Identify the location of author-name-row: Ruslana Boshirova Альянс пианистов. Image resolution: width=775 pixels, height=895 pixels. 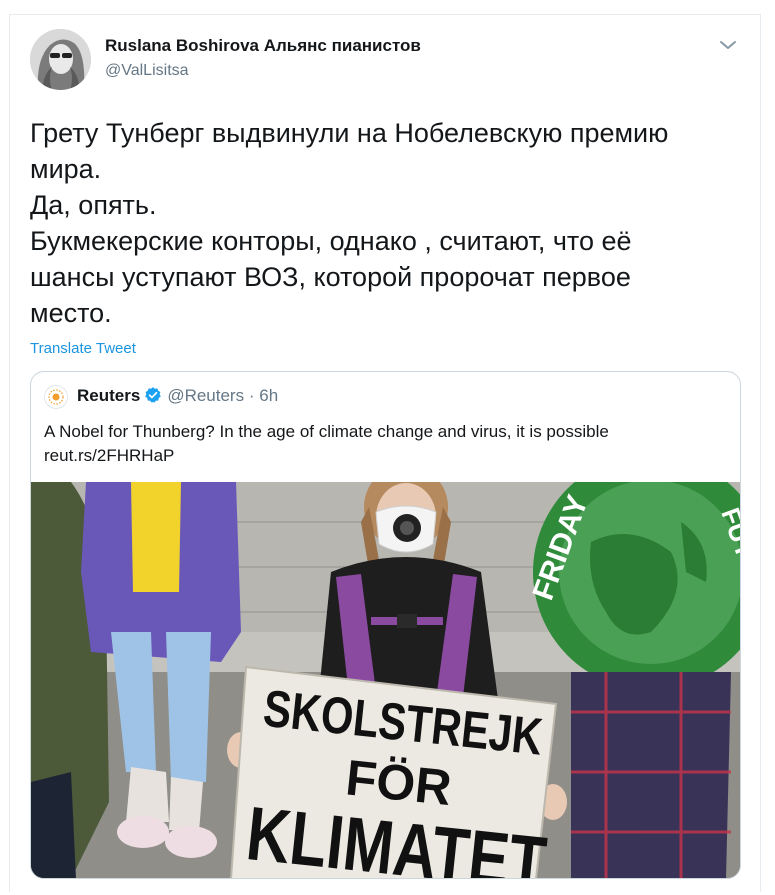
(263, 46).